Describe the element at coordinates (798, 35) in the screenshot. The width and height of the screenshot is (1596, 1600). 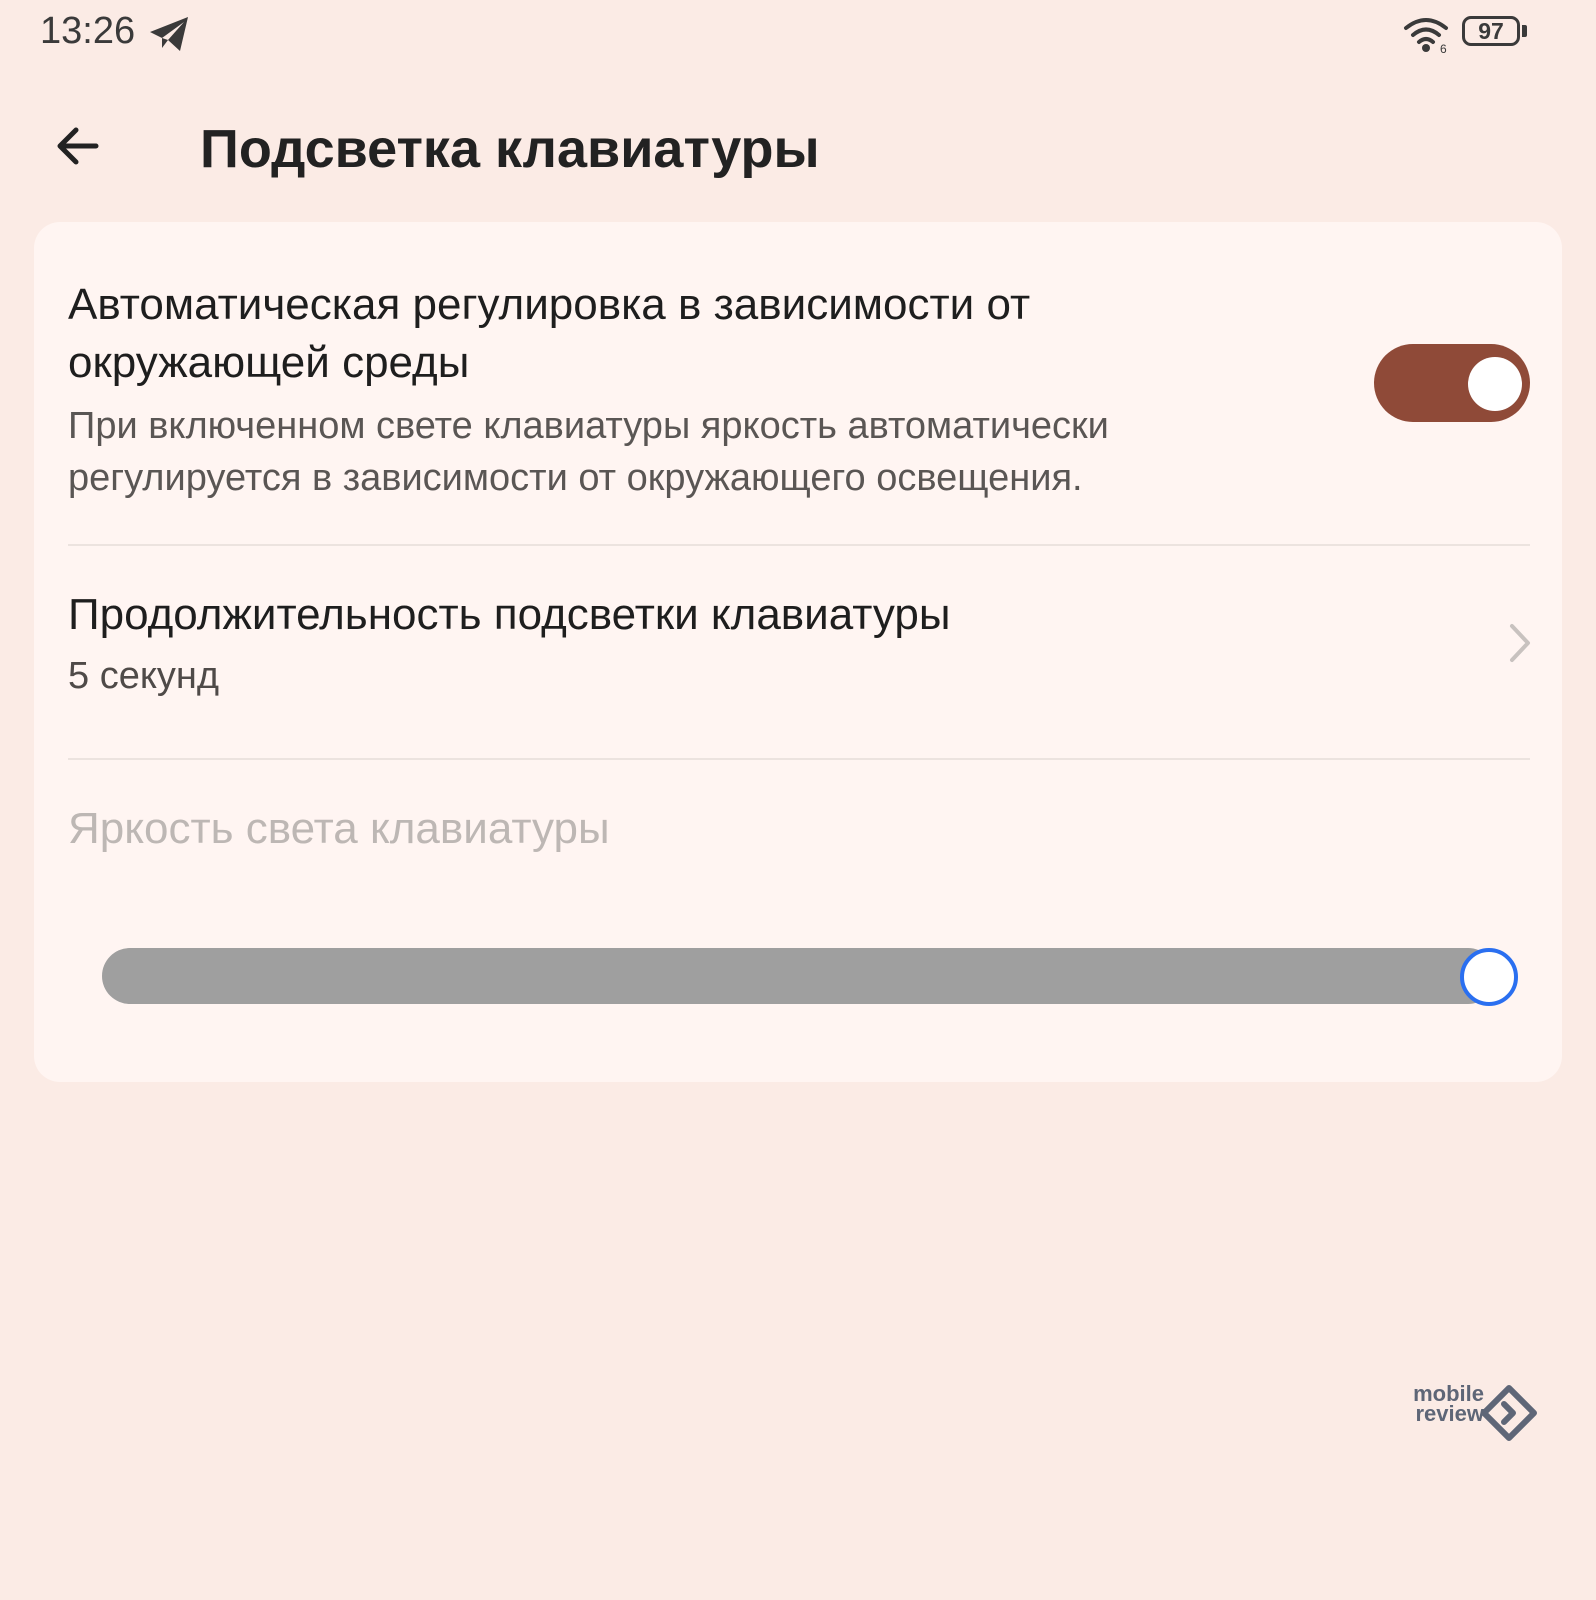
I see `status-bar: 13:26 6 97` at that location.